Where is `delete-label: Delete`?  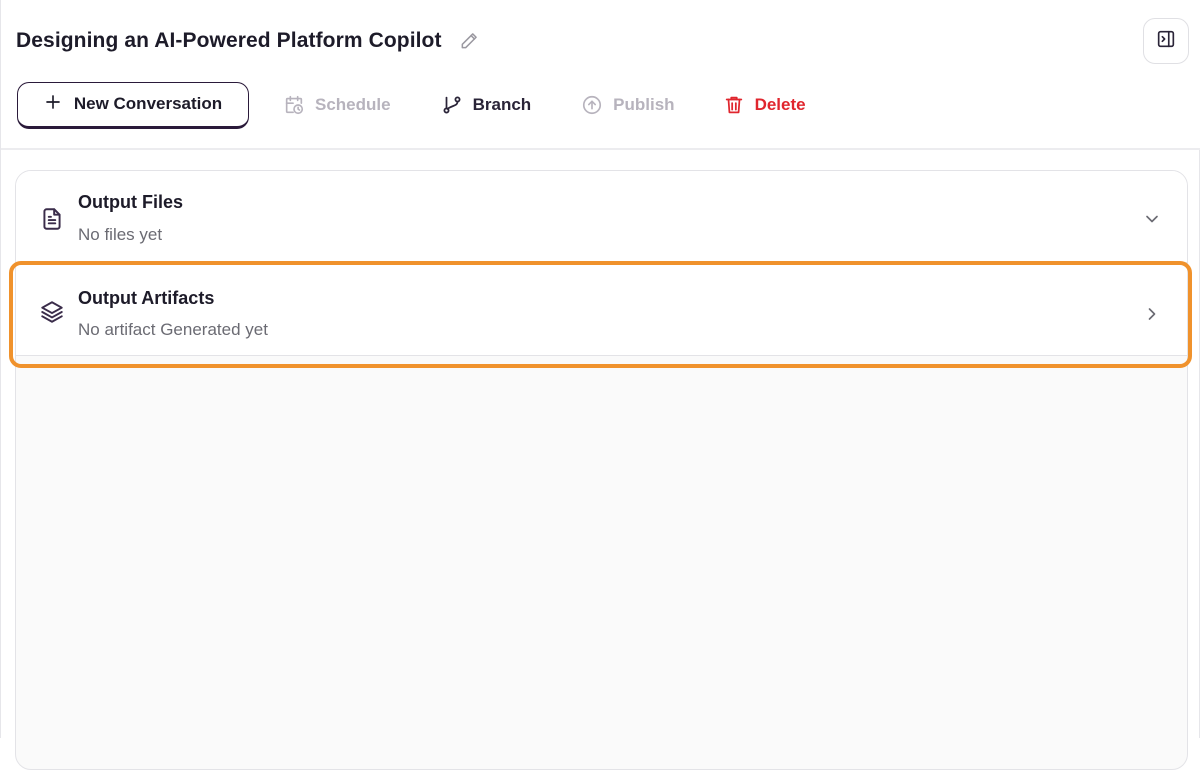 delete-label: Delete is located at coordinates (780, 104).